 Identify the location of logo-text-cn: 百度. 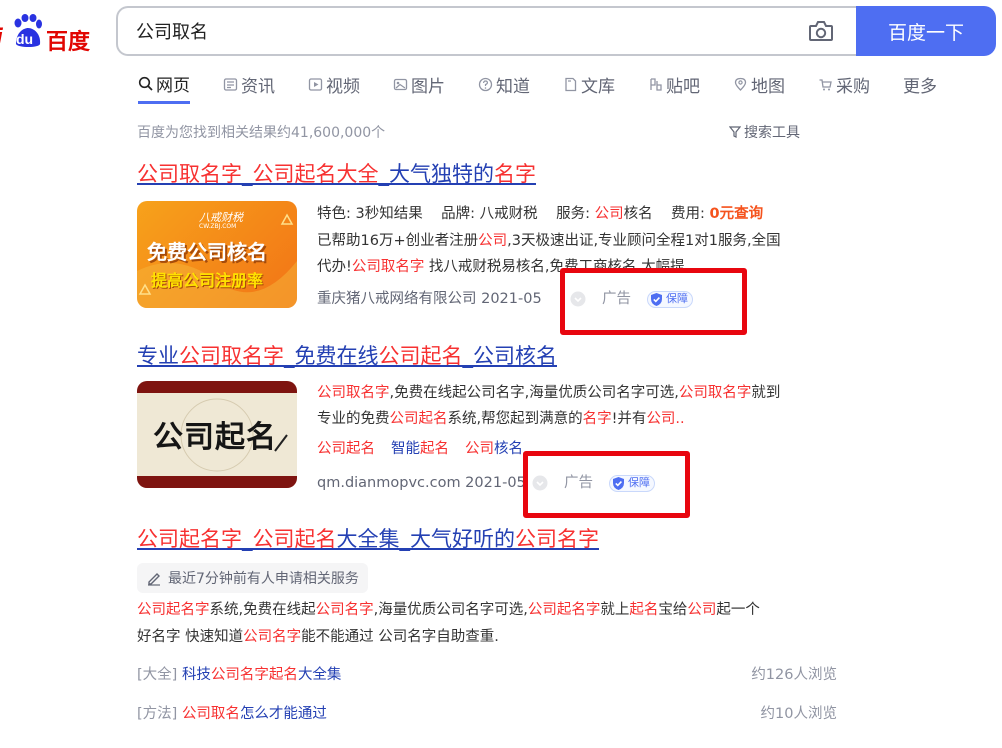
(68, 42).